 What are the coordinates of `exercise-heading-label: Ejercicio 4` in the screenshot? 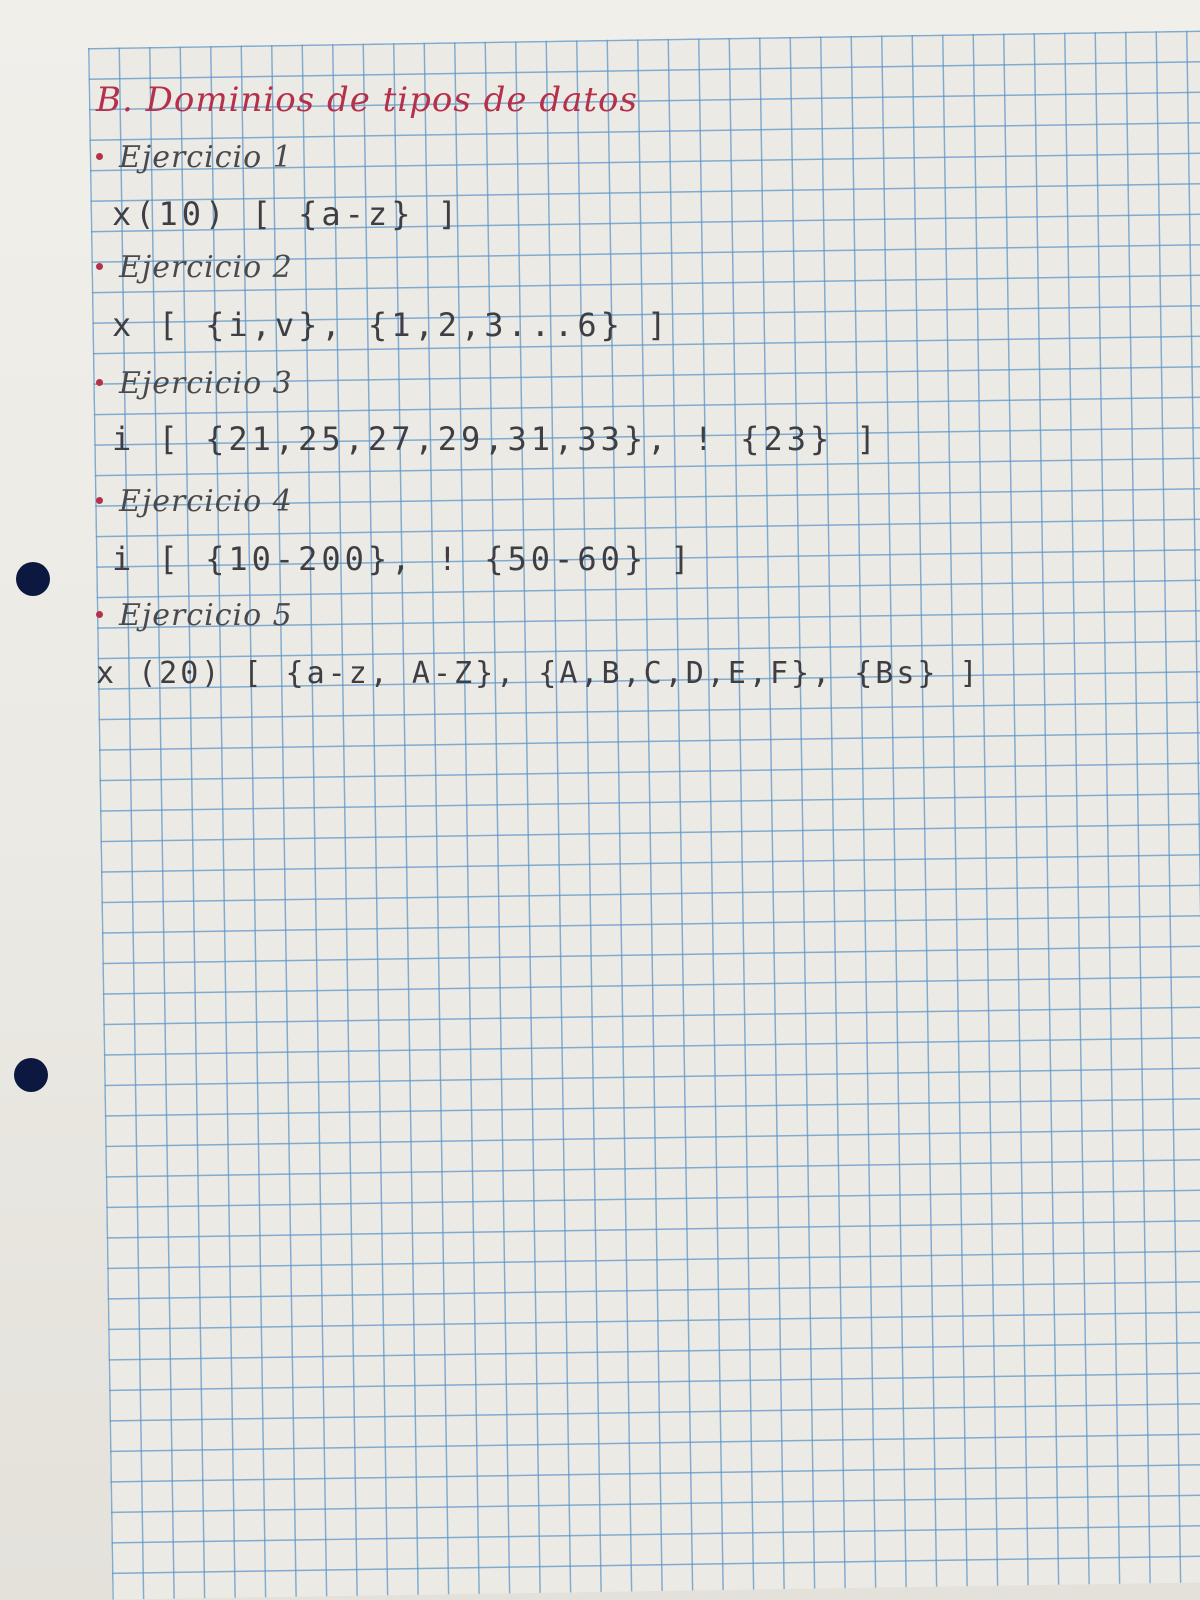 It's located at (206, 501).